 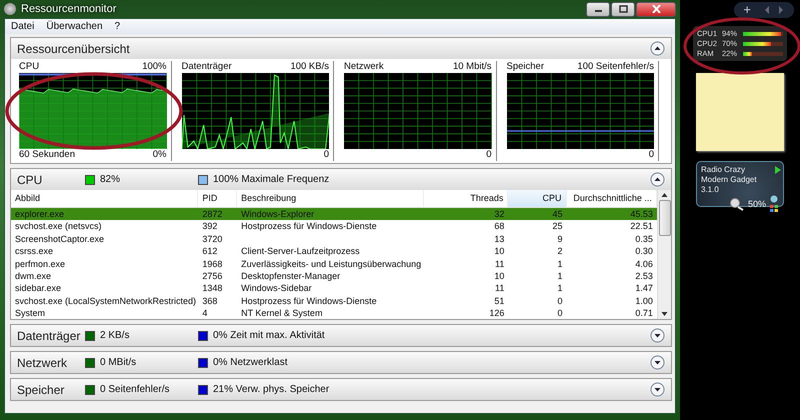 I want to click on play-icon, so click(x=778, y=170).